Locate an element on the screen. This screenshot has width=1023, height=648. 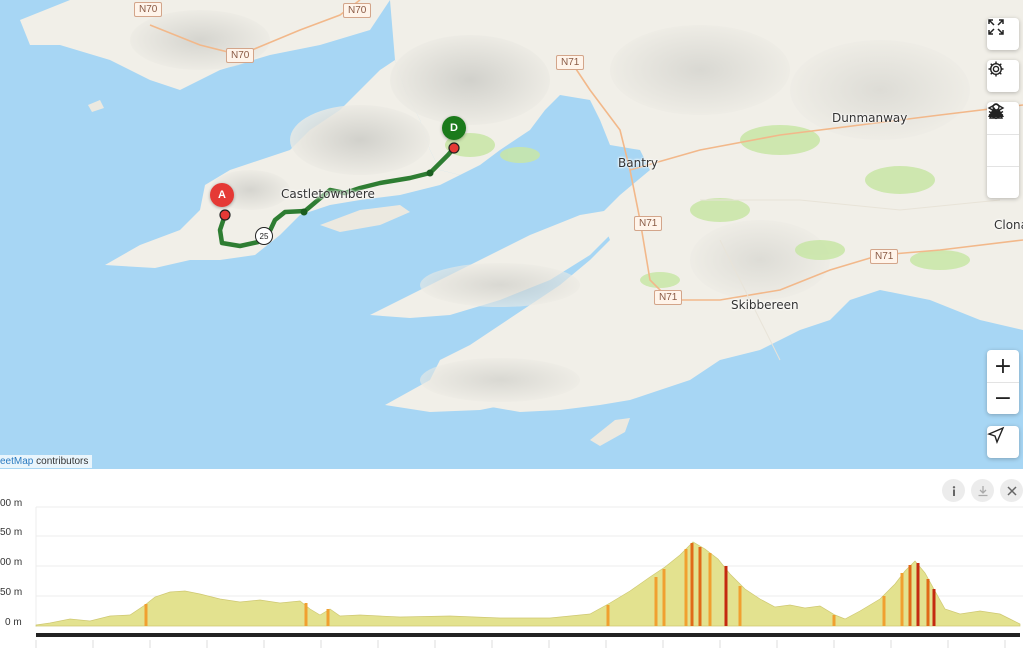
map-attribution: eetMap contributors is located at coordinates (46, 461).